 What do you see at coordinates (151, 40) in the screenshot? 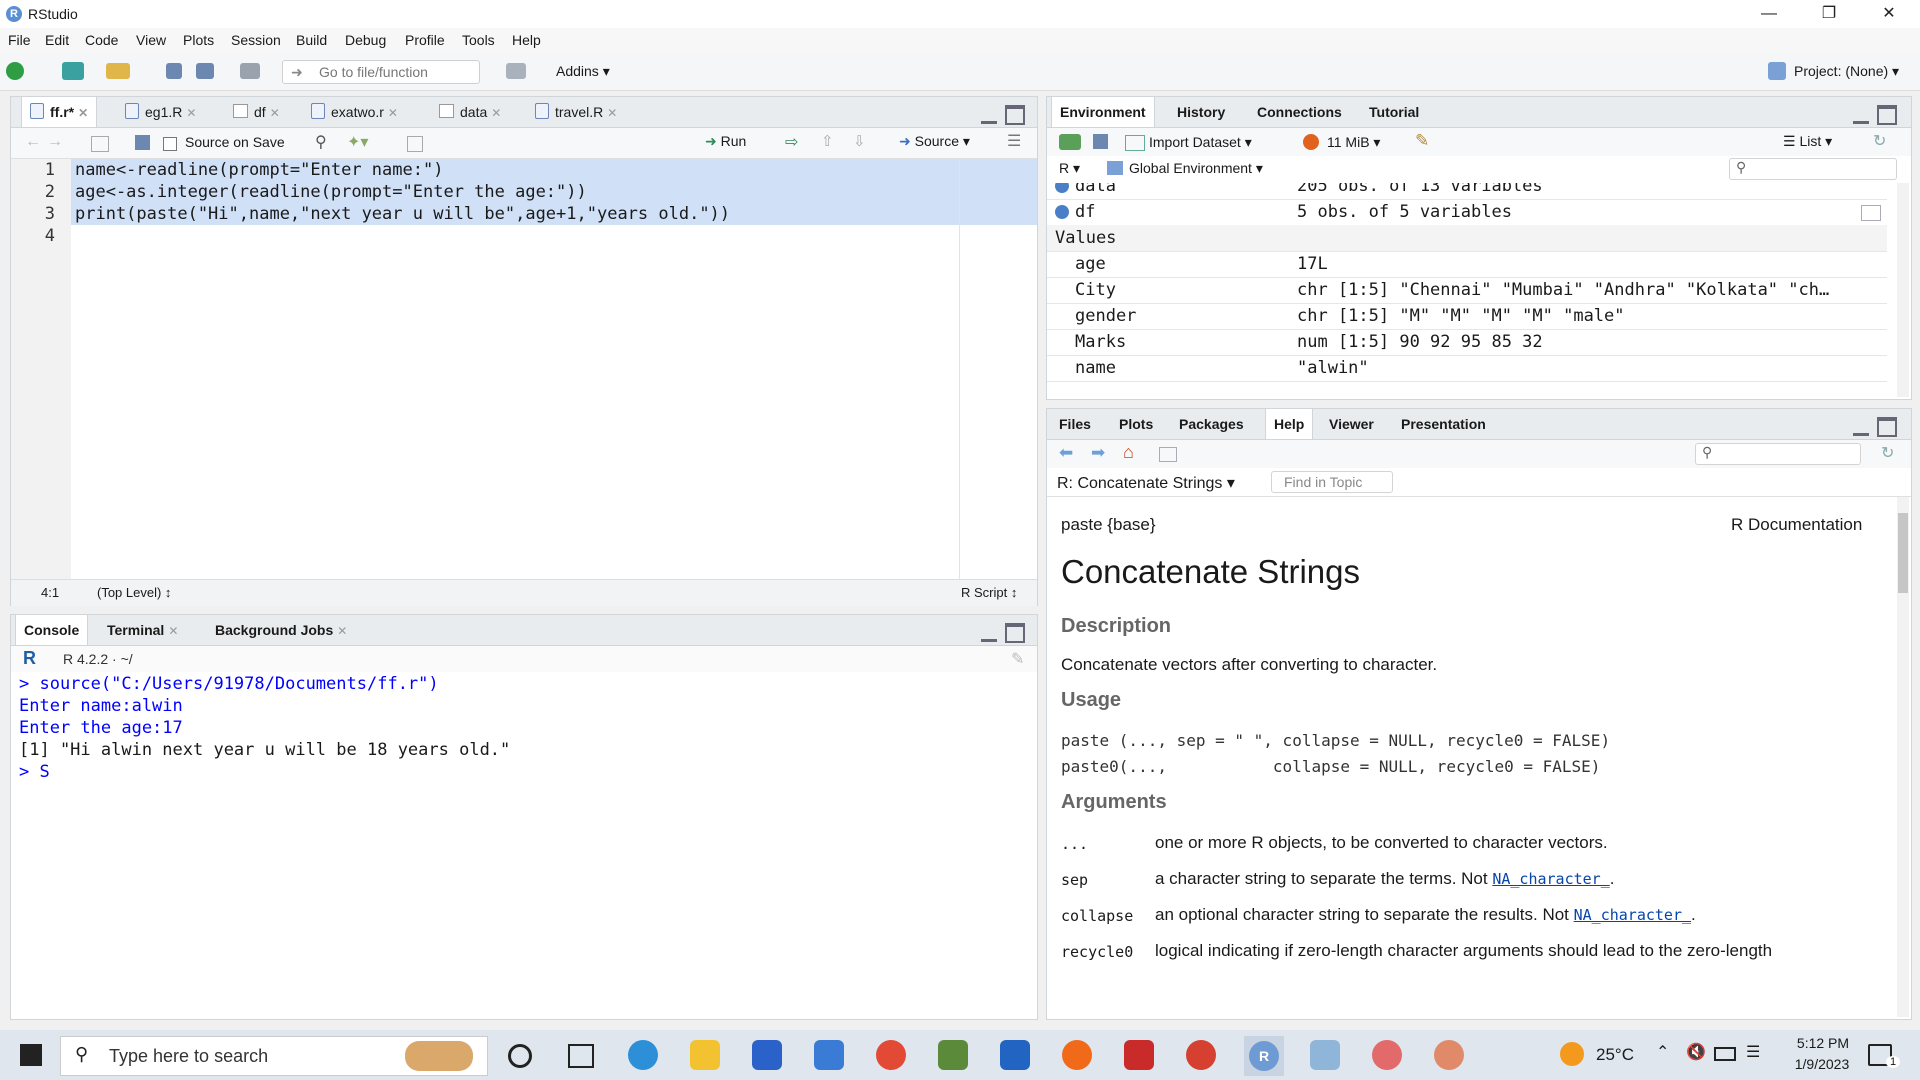
I see `menu-view: View` at bounding box center [151, 40].